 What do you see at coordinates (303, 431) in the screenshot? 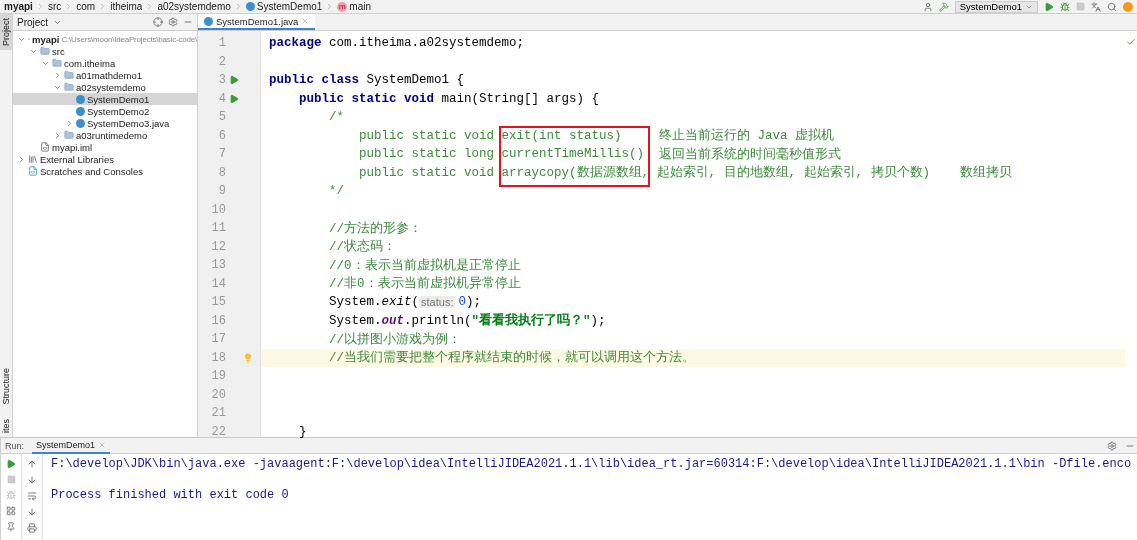
I see `code-text: }` at bounding box center [303, 431].